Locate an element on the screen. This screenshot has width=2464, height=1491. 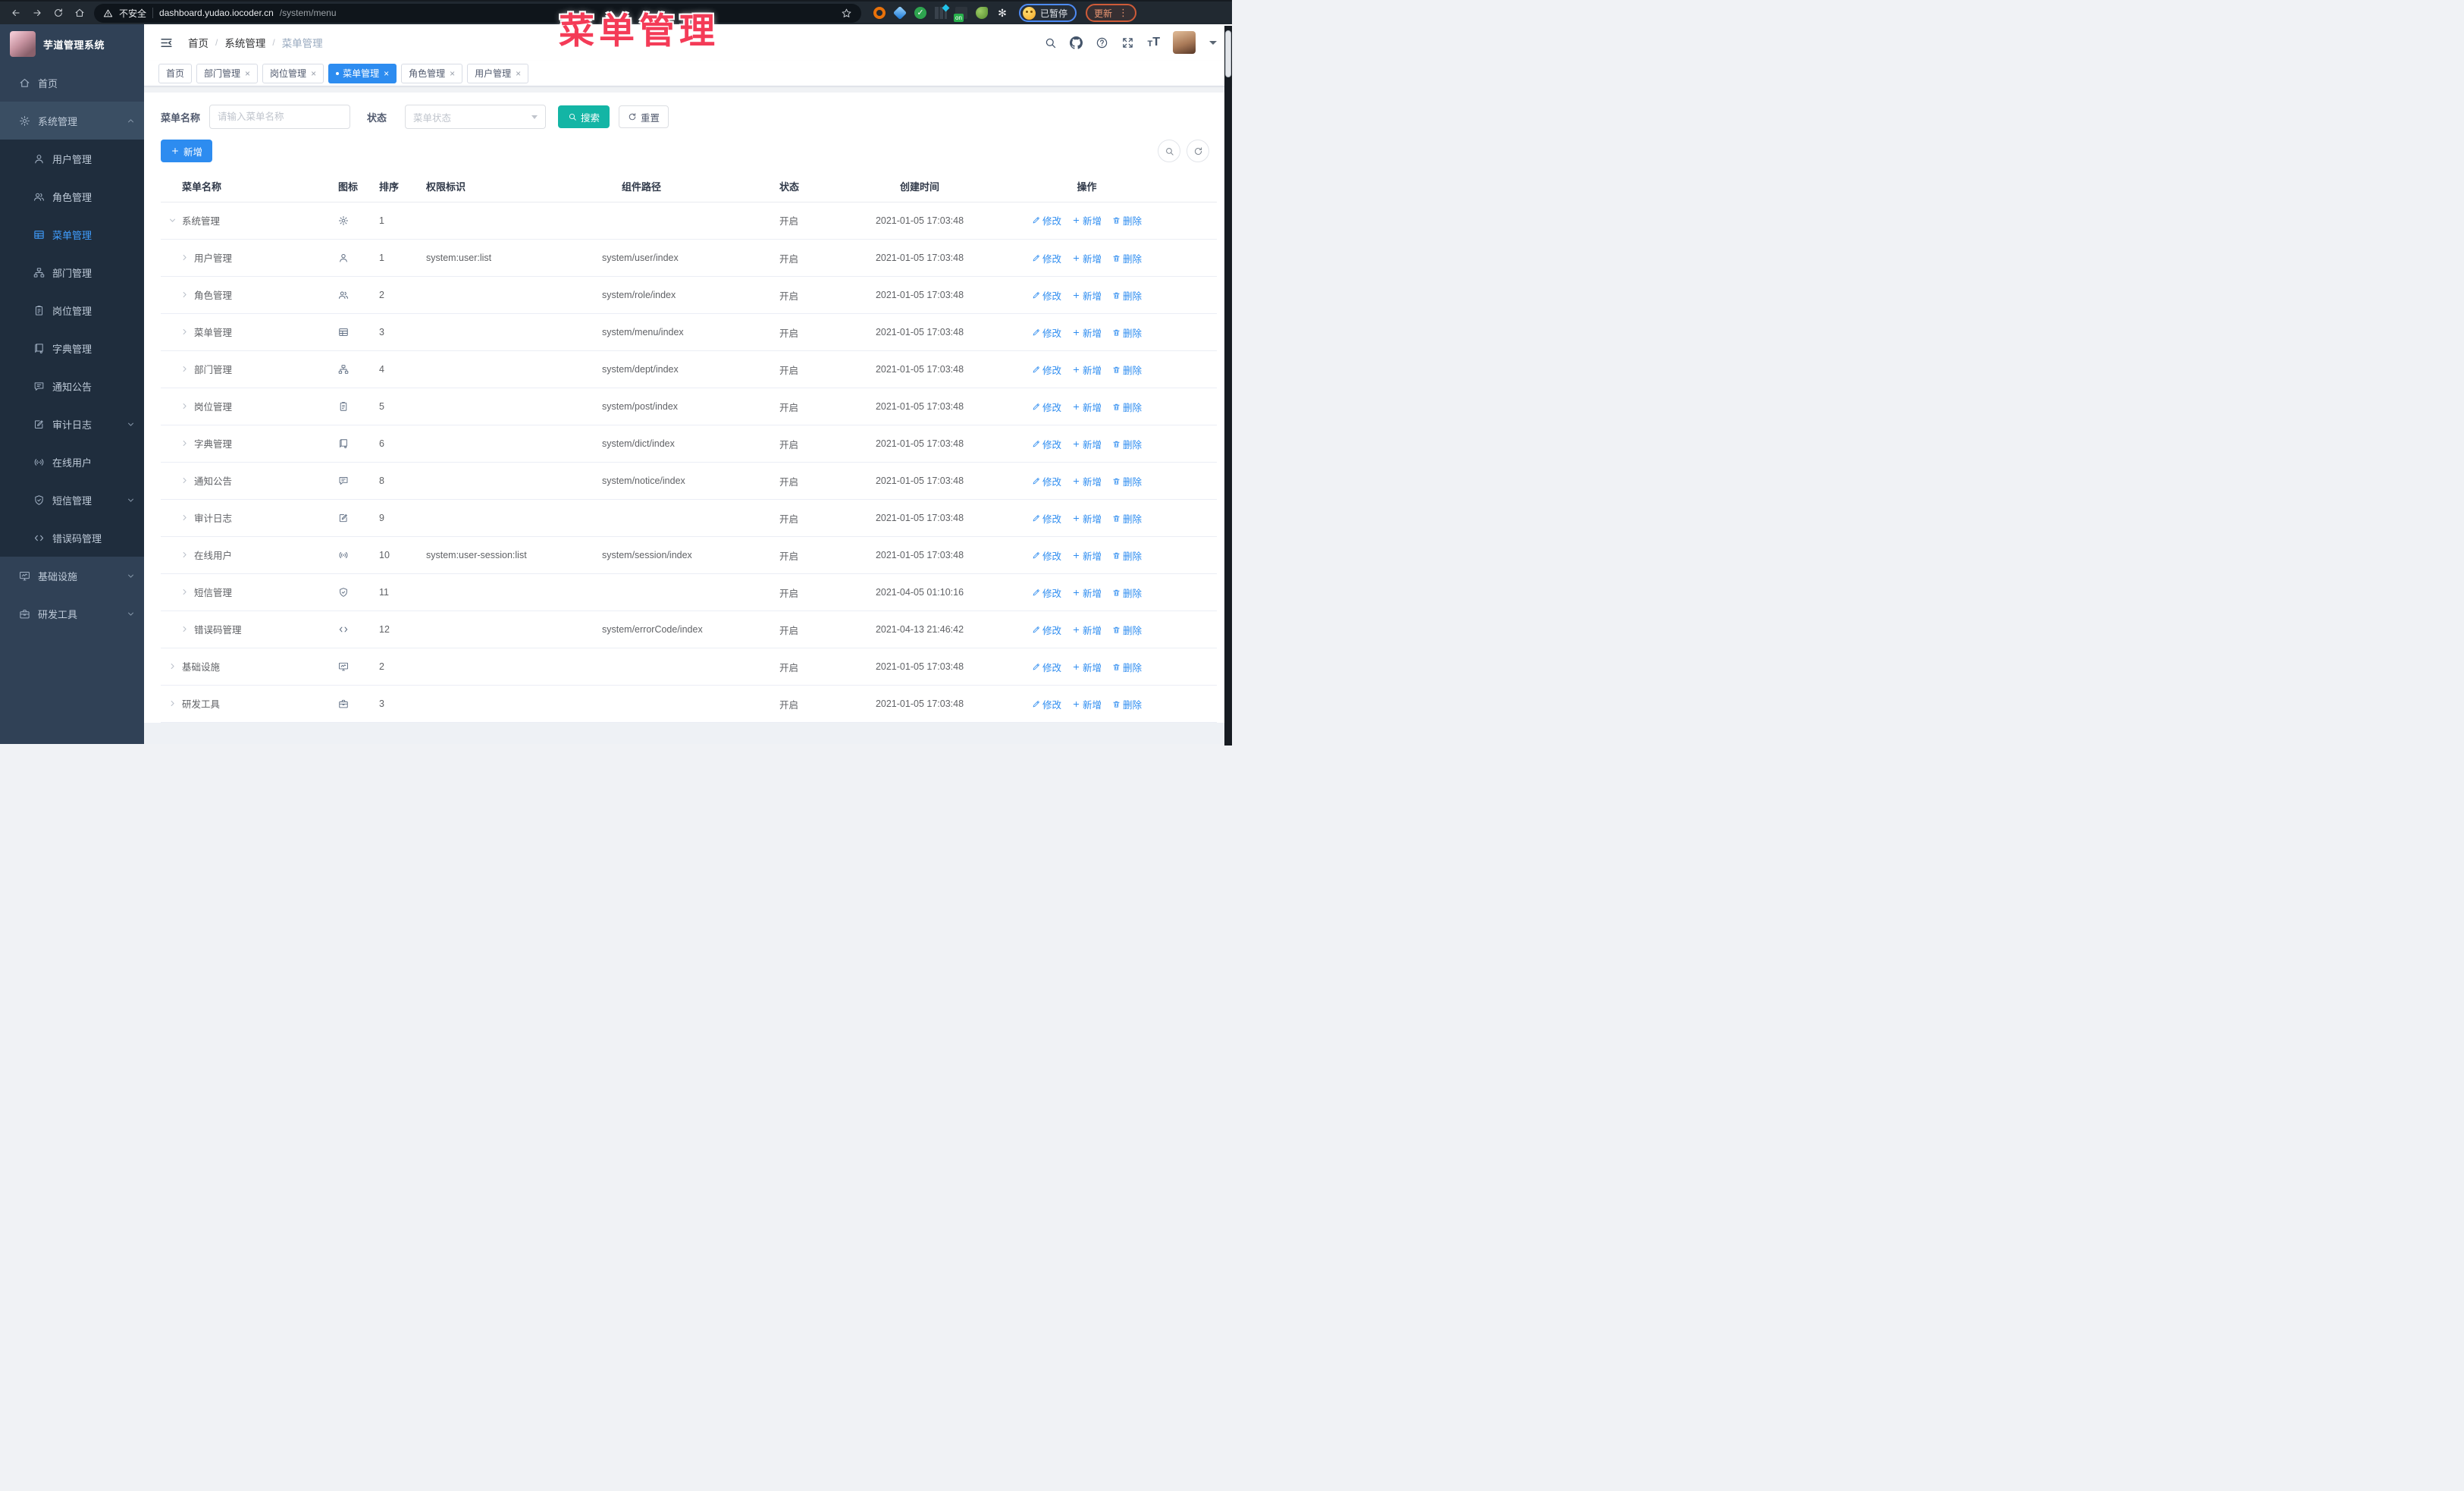
fullscreen-icon is located at coordinates (1127, 42).